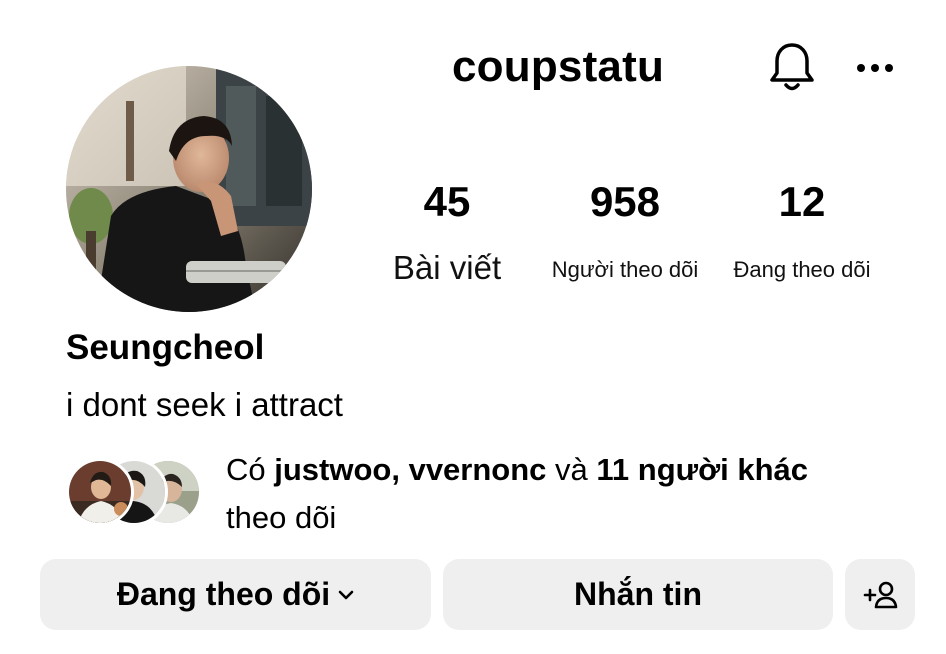 The image size is (946, 654). Describe the element at coordinates (250, 469) in the screenshot. I see `mutual-prefix: Có` at that location.